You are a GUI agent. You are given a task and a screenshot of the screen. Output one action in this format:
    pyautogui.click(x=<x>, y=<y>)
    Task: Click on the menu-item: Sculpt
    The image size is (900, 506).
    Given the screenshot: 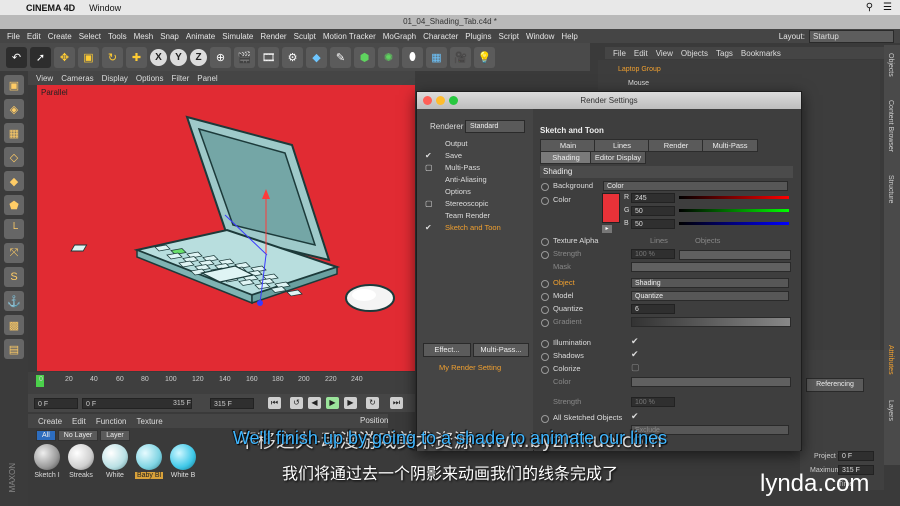 What is the action you would take?
    pyautogui.click(x=305, y=36)
    